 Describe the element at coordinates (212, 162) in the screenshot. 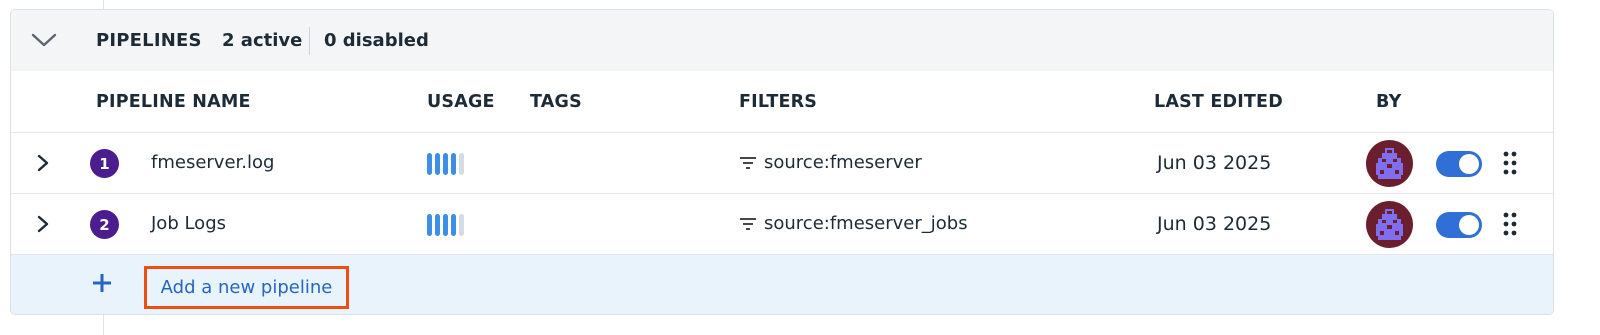

I see `pipeline-name: fmeserver.log` at that location.